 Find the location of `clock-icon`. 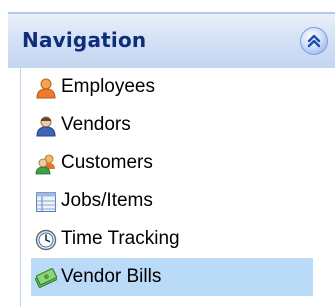

clock-icon is located at coordinates (46, 240).